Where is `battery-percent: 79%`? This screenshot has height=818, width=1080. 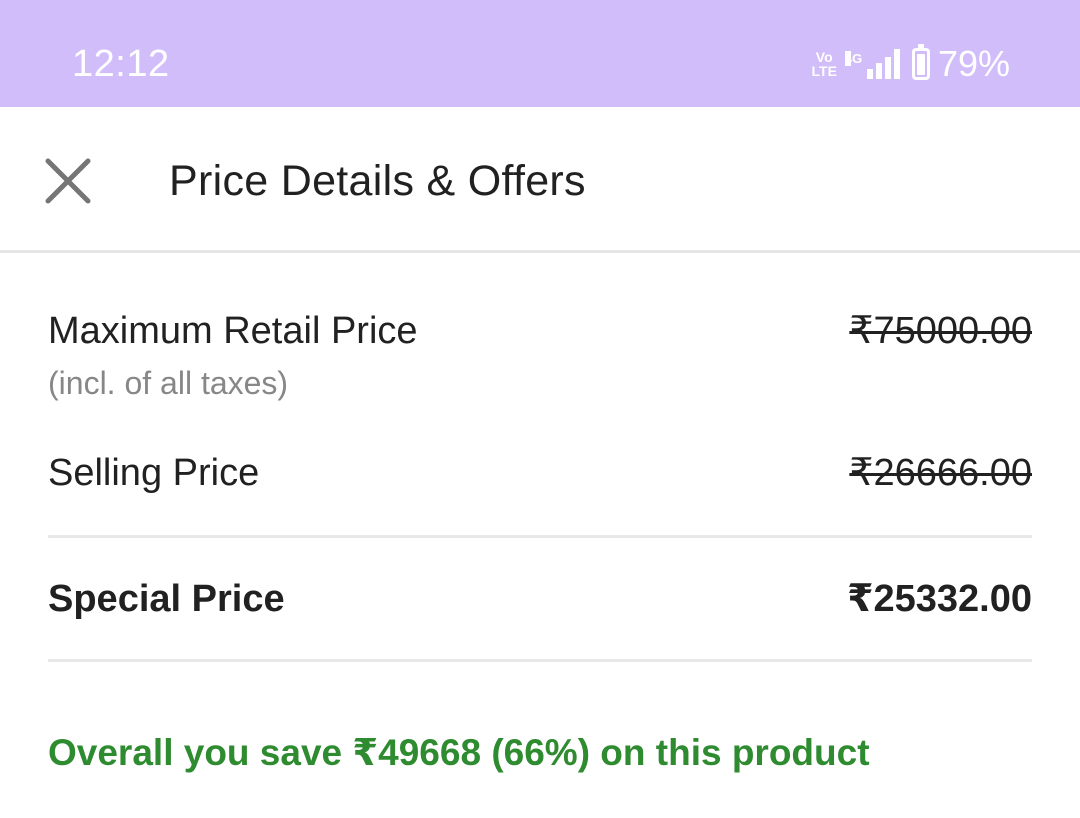 battery-percent: 79% is located at coordinates (973, 63).